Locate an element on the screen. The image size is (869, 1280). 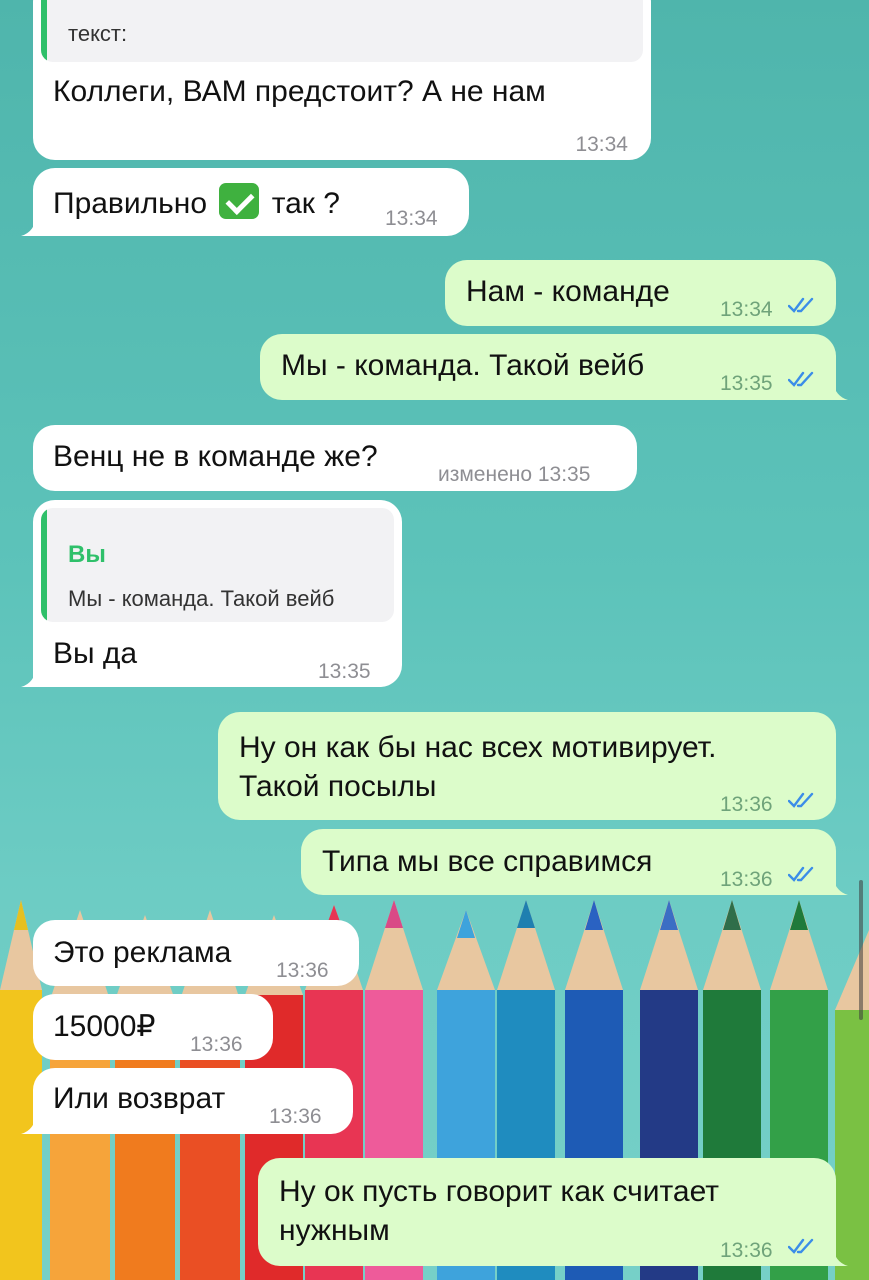
scrollbar is located at coordinates (861, 950).